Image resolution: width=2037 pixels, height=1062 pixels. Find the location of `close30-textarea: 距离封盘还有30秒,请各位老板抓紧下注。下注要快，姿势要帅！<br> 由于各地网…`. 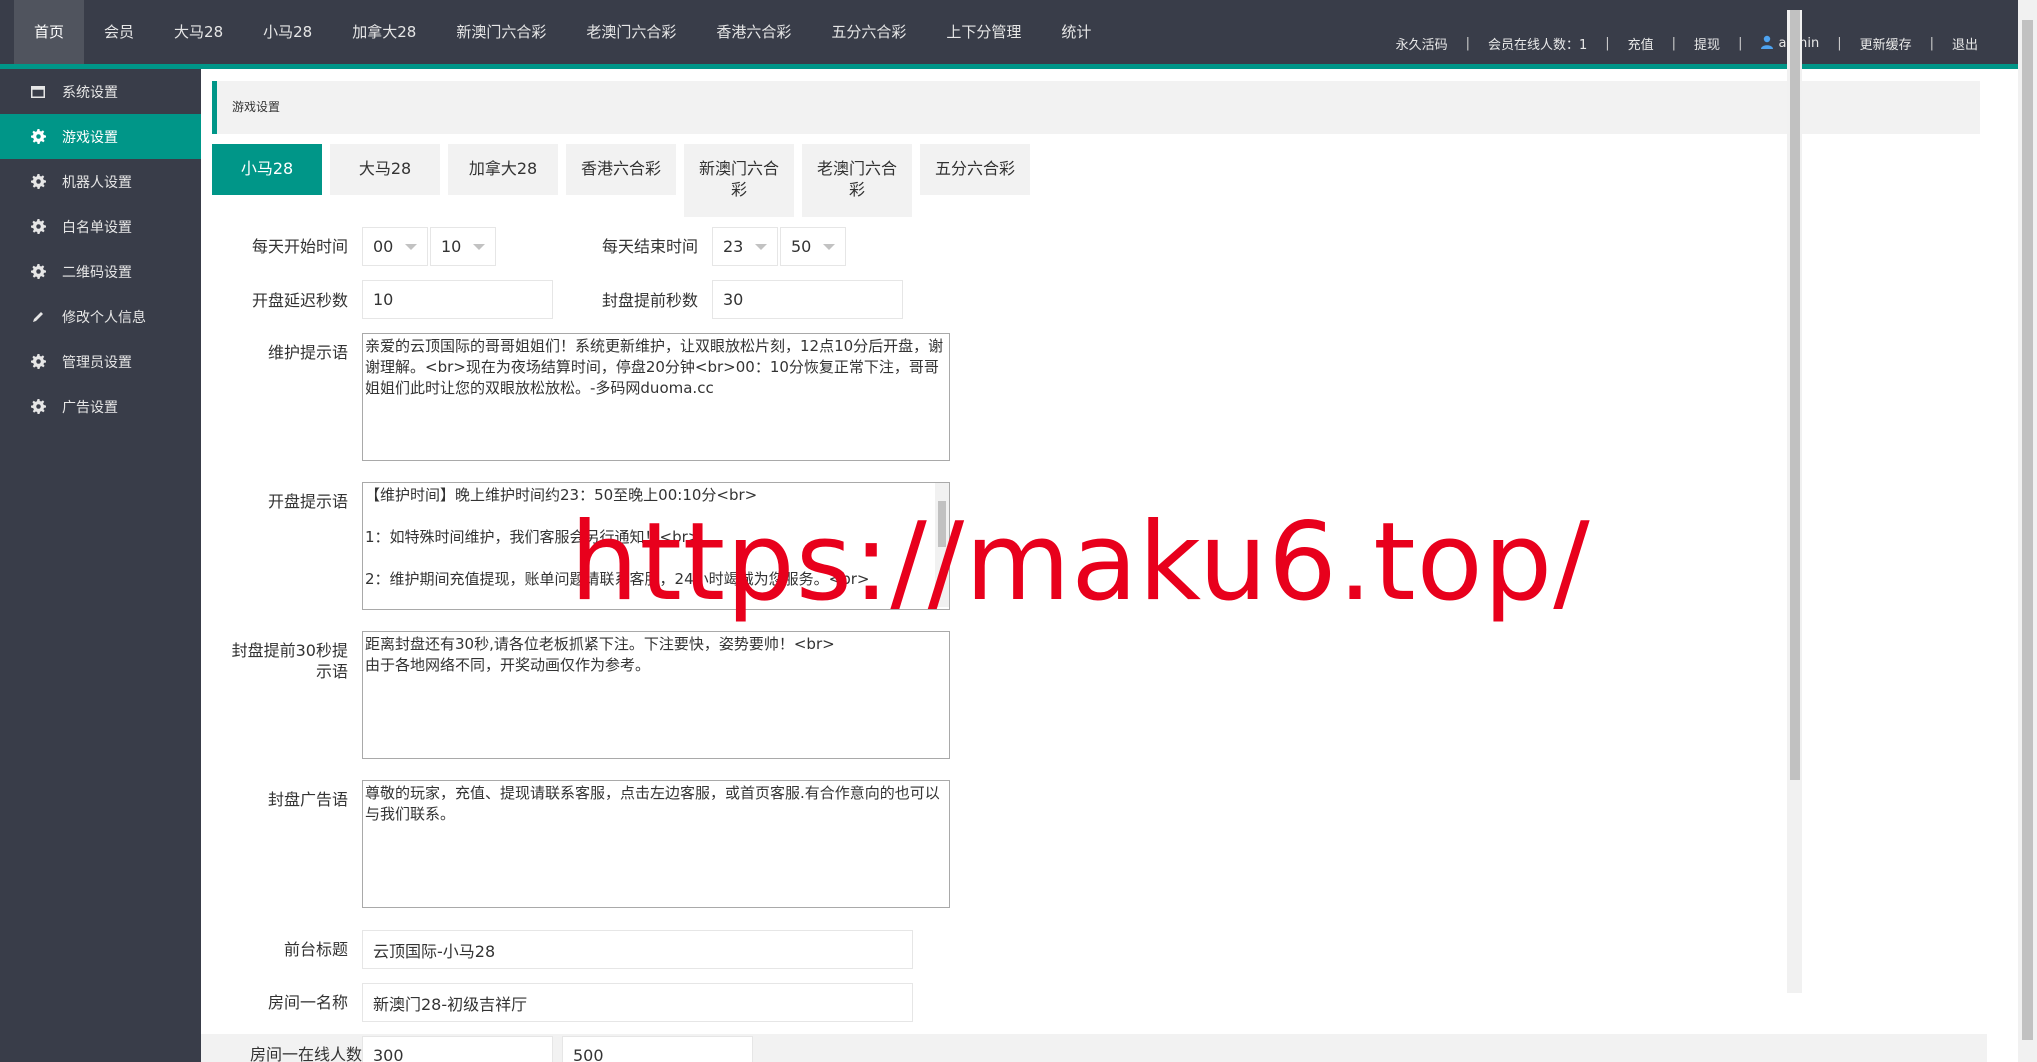

close30-textarea: 距离封盘还有30秒,请各位老板抓紧下注。下注要快，姿势要帅！<br> 由于各地网… is located at coordinates (656, 695).